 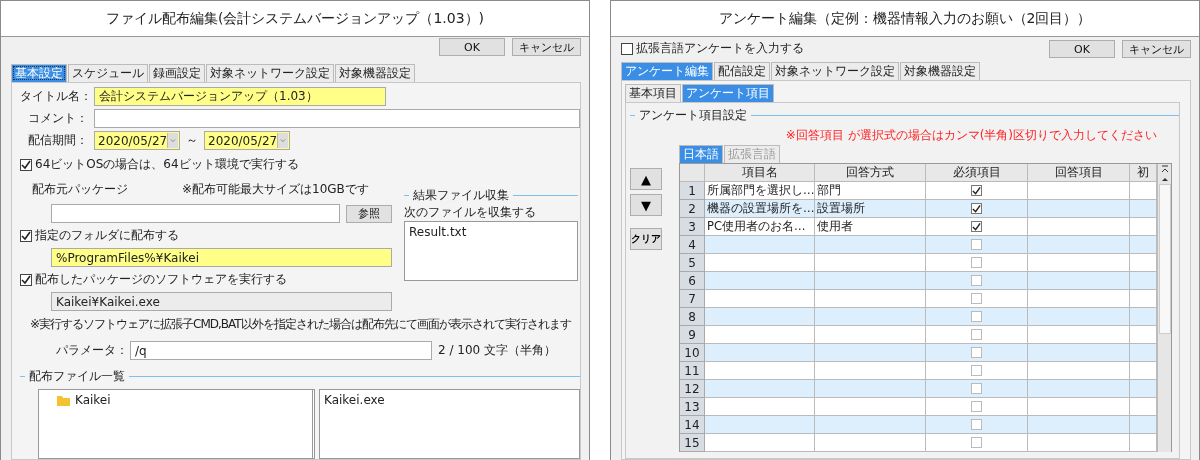 What do you see at coordinates (108, 73) in the screenshot?
I see `tab: スケジュール` at bounding box center [108, 73].